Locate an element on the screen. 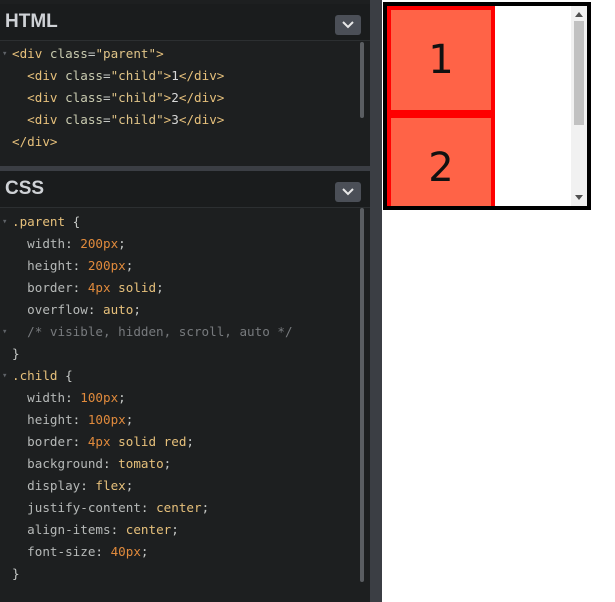 Image resolution: width=615 pixels, height=602 pixels. code-text: border: 4px solid; is located at coordinates (88, 288).